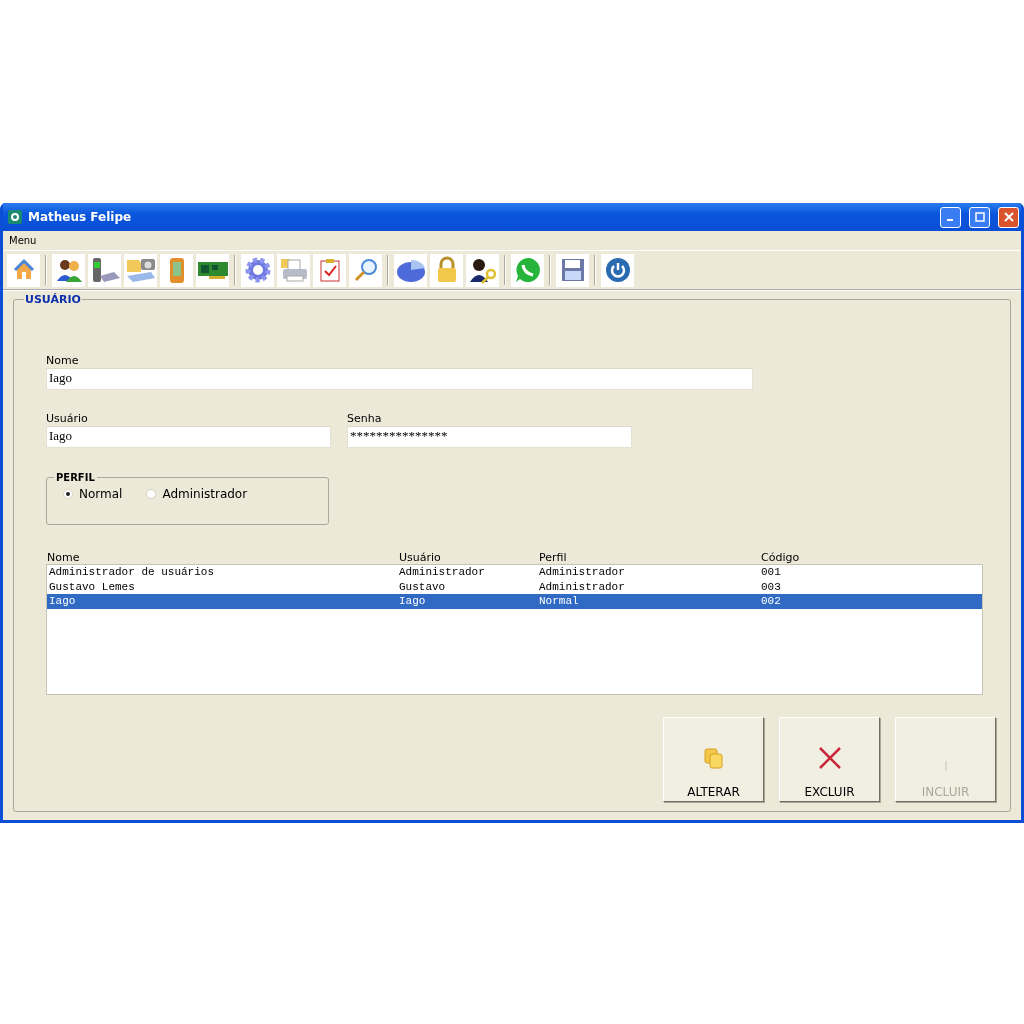 The image size is (1024, 1024). Describe the element at coordinates (514, 572) in the screenshot. I see `list-row: Administrador de usuários Administrador Administrador 001` at that location.